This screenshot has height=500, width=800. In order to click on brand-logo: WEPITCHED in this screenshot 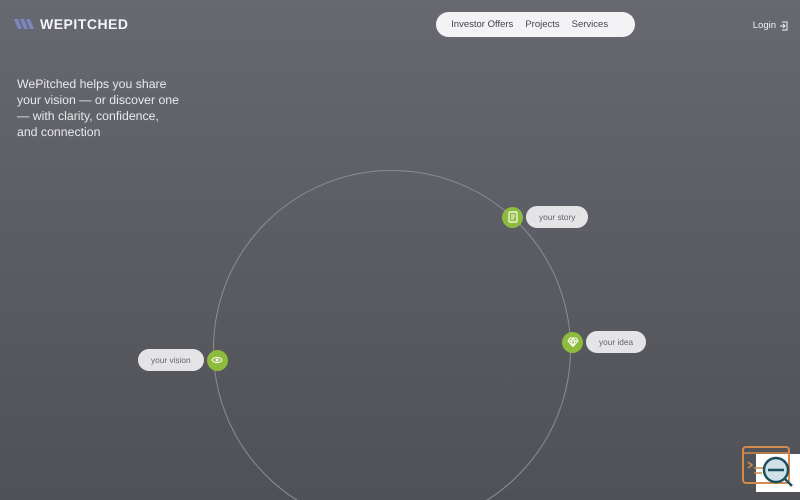, I will do `click(84, 24)`.